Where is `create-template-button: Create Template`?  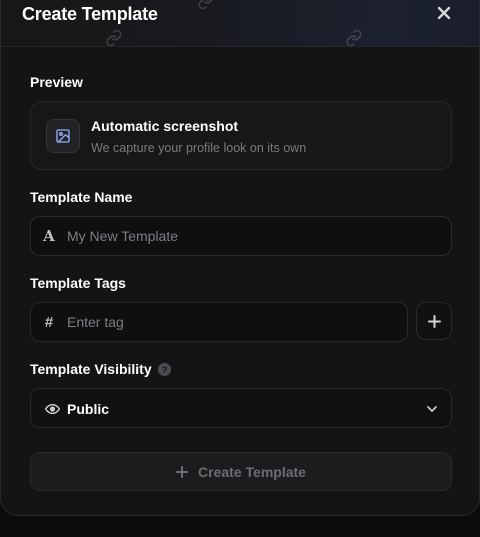
create-template-button: Create Template is located at coordinates (241, 471).